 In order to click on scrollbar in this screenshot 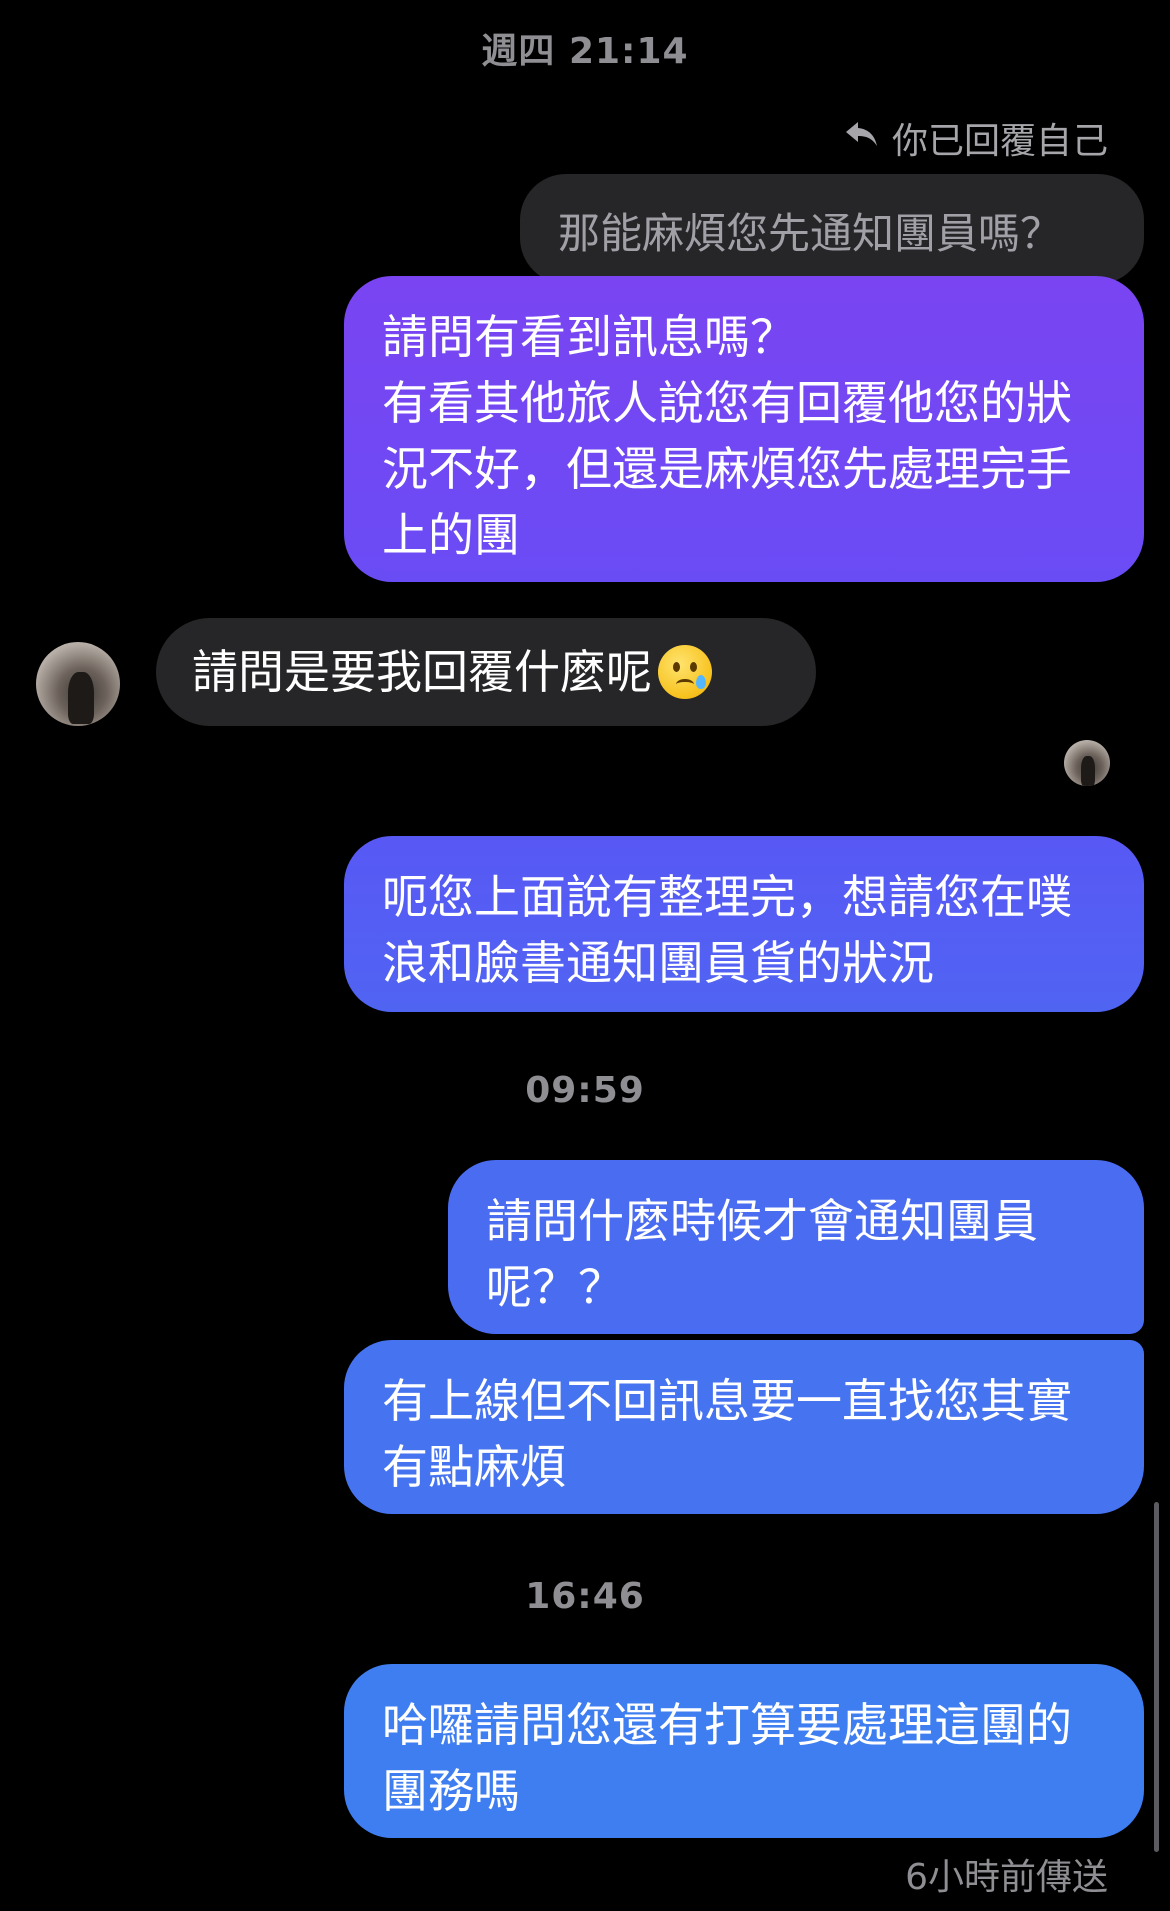, I will do `click(1156, 1677)`.